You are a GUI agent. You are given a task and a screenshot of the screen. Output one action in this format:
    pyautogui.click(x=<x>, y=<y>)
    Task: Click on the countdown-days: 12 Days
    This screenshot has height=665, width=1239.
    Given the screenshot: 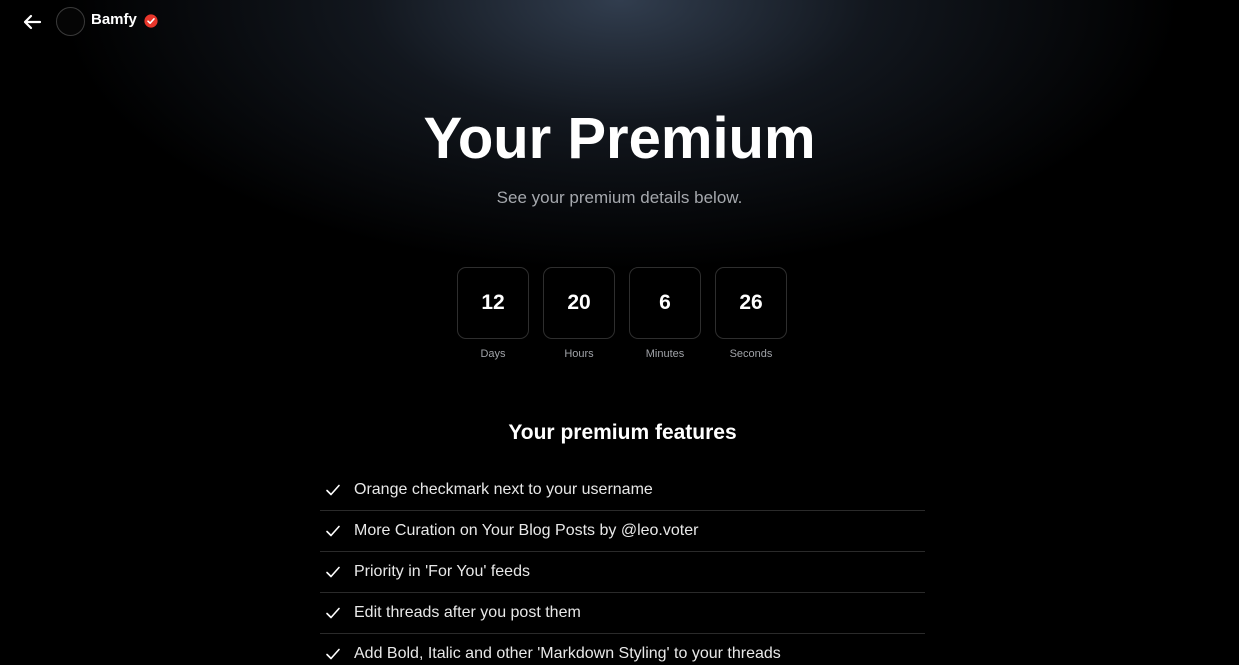 What is the action you would take?
    pyautogui.click(x=493, y=313)
    